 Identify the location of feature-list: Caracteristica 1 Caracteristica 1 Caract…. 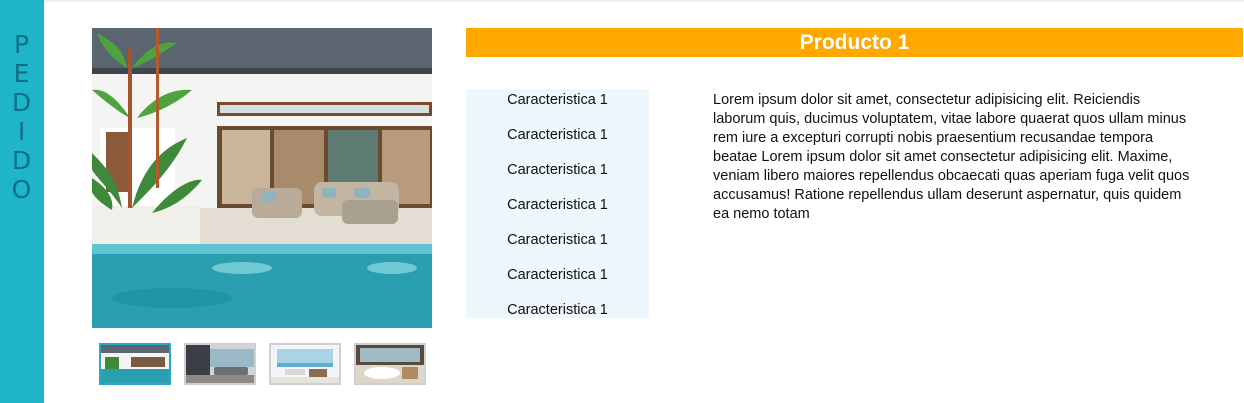
(557, 203).